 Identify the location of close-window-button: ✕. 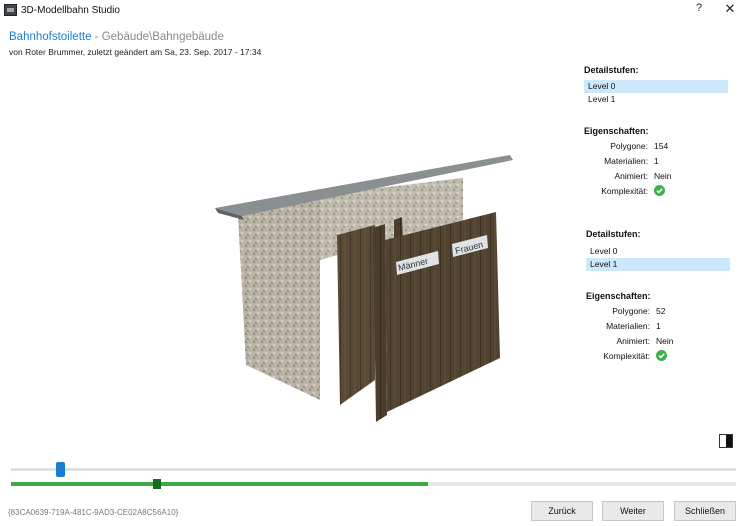
(730, 10).